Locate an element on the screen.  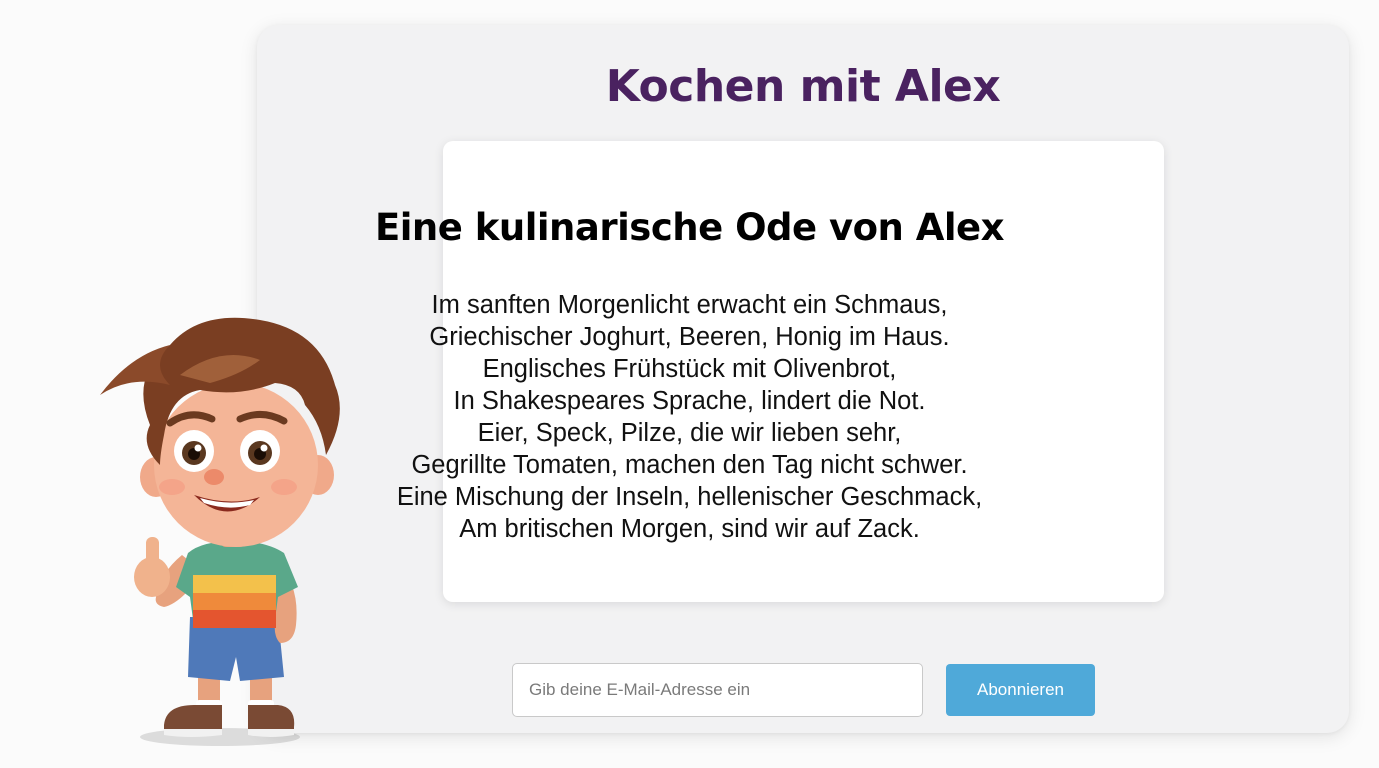
site-title: Kochen mit Alex is located at coordinates (803, 86).